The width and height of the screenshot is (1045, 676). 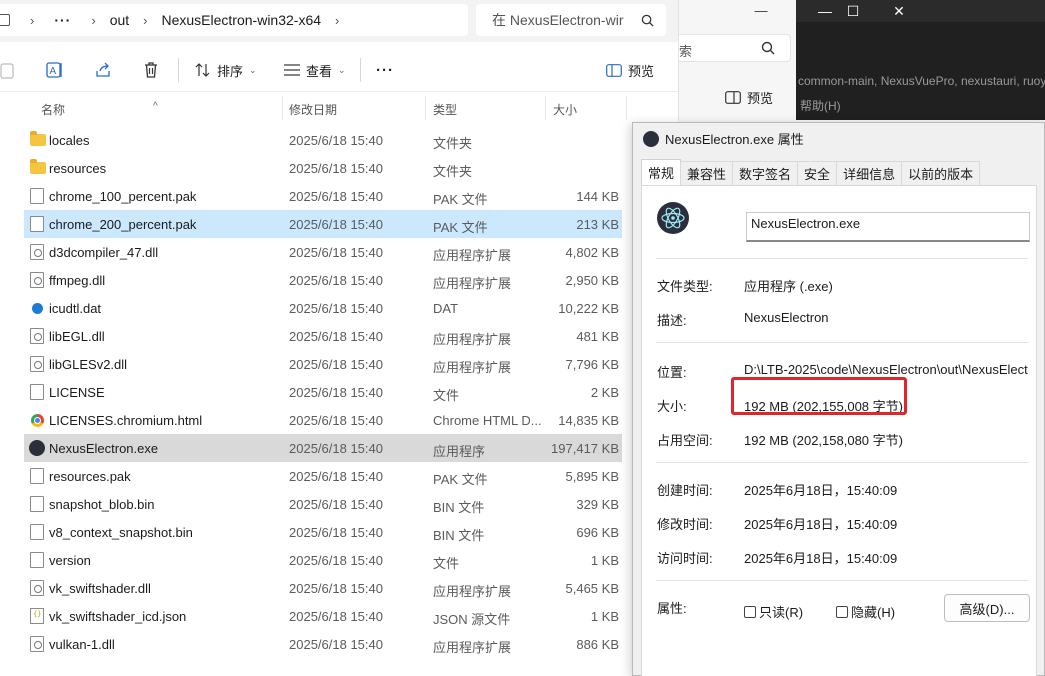 I want to click on copy-button, so click(x=7, y=70).